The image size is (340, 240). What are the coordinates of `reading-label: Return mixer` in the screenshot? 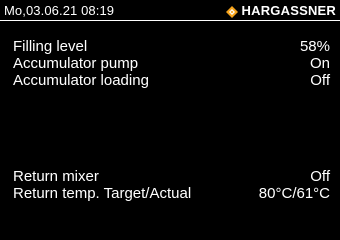 It's located at (56, 176).